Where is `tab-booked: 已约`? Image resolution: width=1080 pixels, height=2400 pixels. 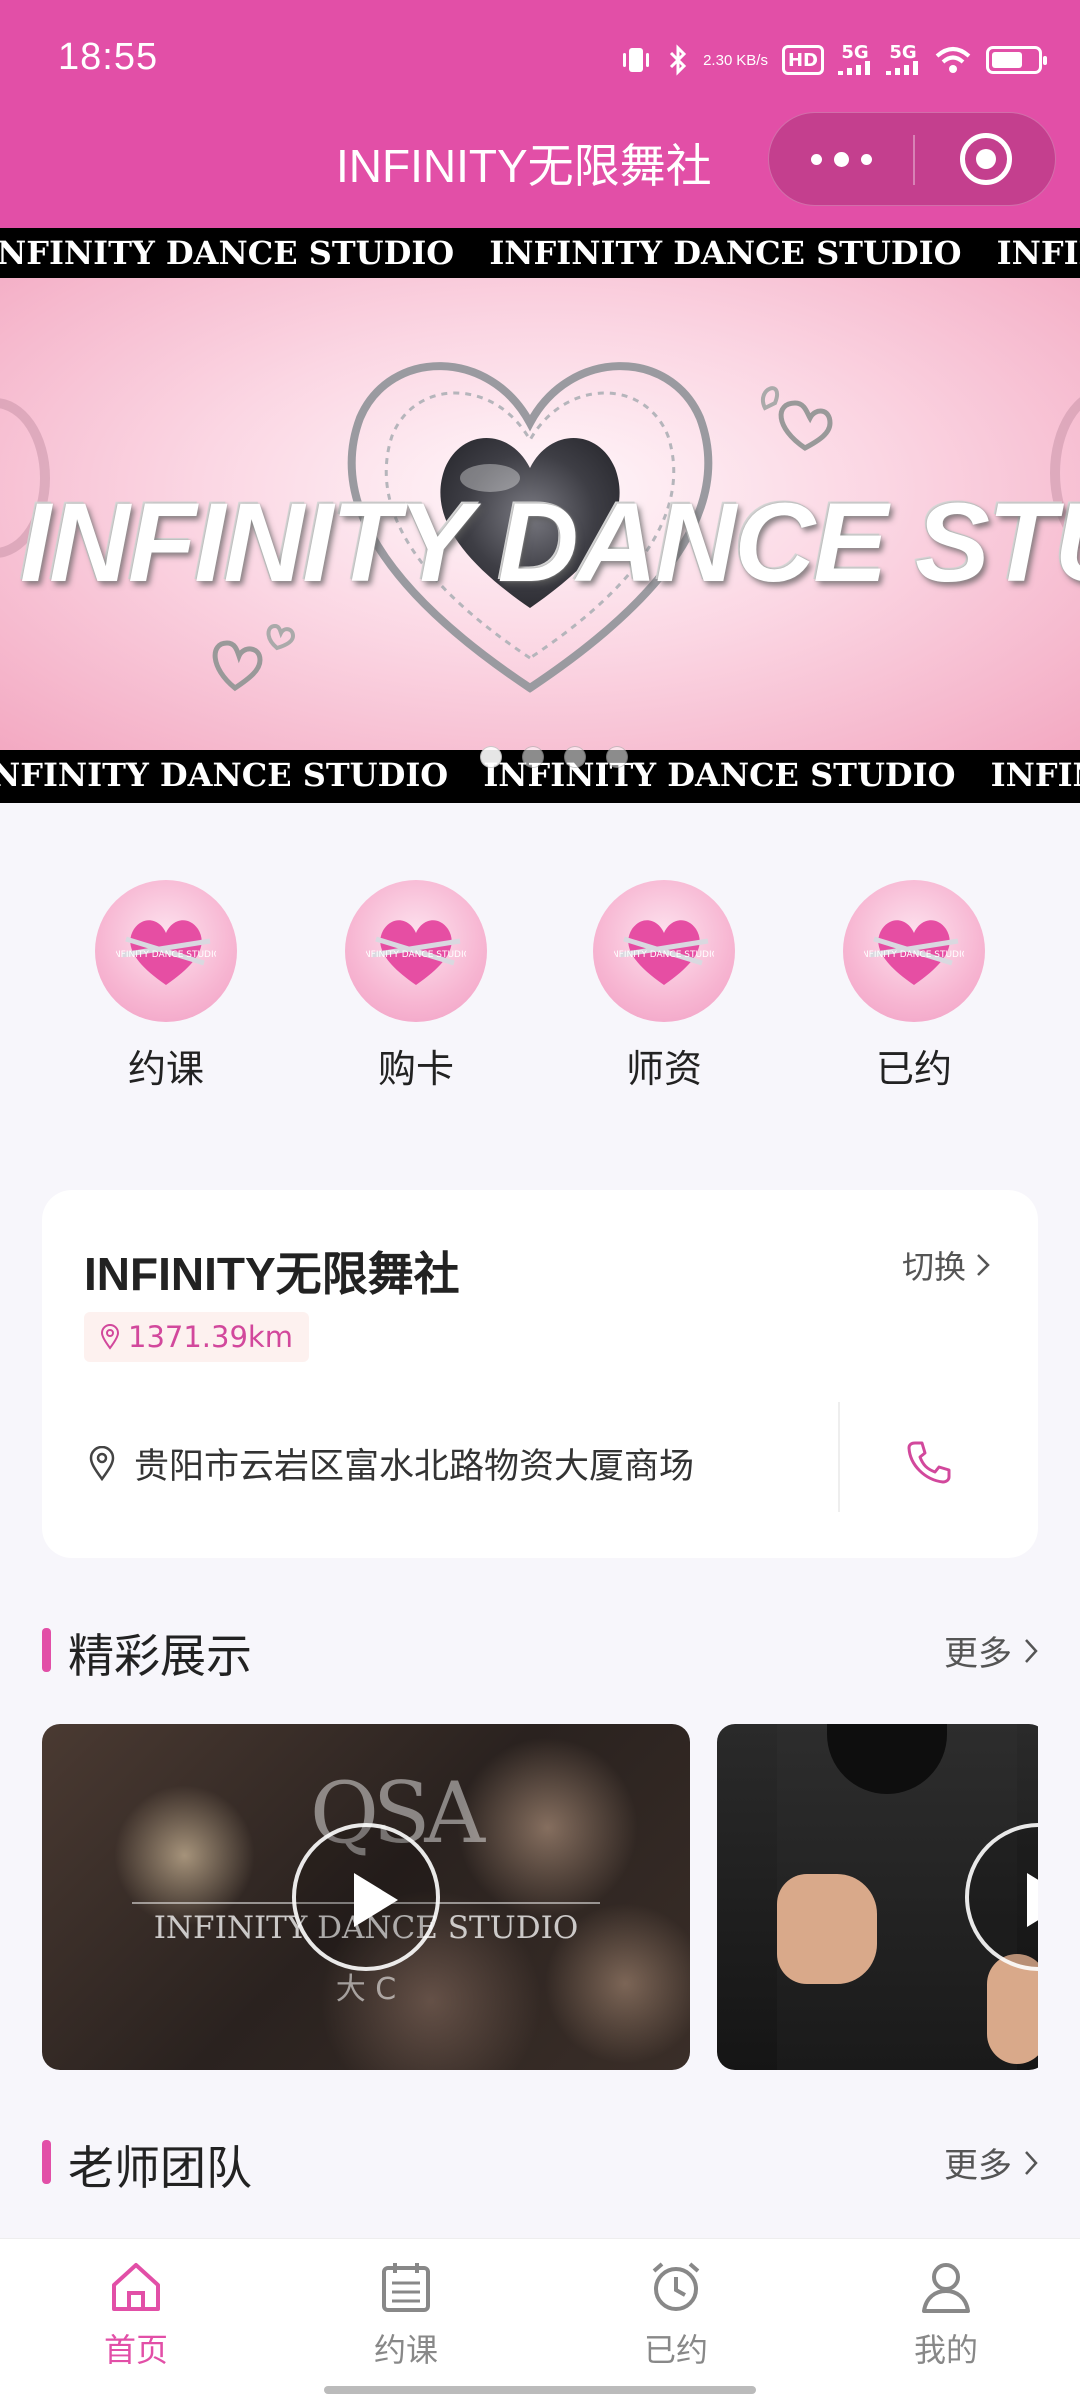
tab-booked: 已约 is located at coordinates (676, 2315).